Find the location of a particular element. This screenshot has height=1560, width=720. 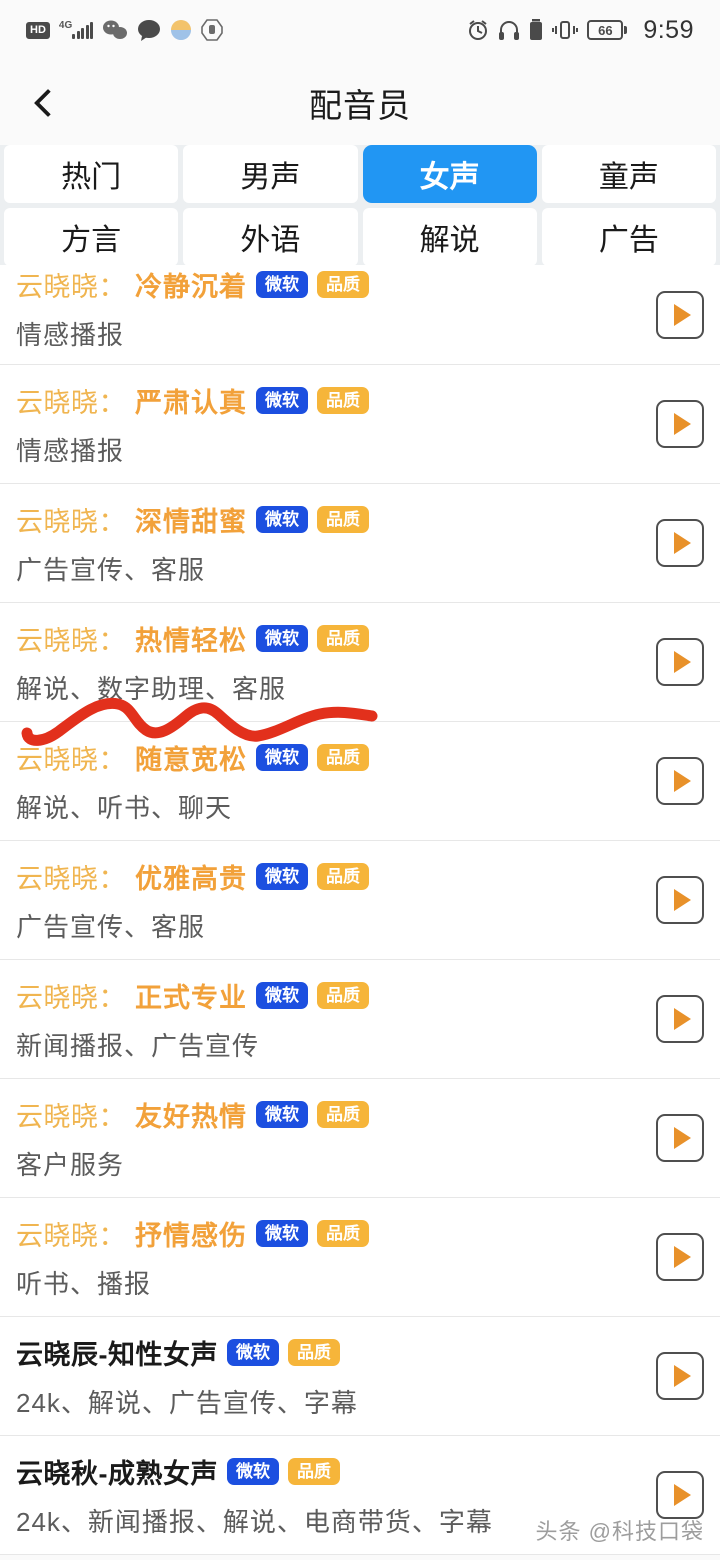

voice-name: 云晓秋-成熟女声 is located at coordinates (117, 1474).